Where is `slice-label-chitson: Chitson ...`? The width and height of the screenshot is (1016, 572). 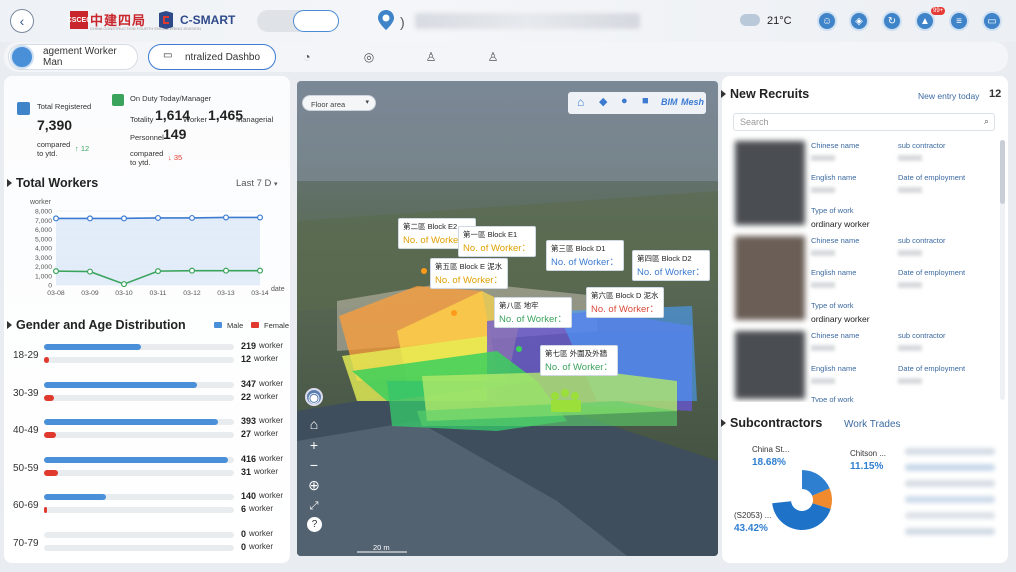
slice-label-chitson: Chitson ... is located at coordinates (868, 453).